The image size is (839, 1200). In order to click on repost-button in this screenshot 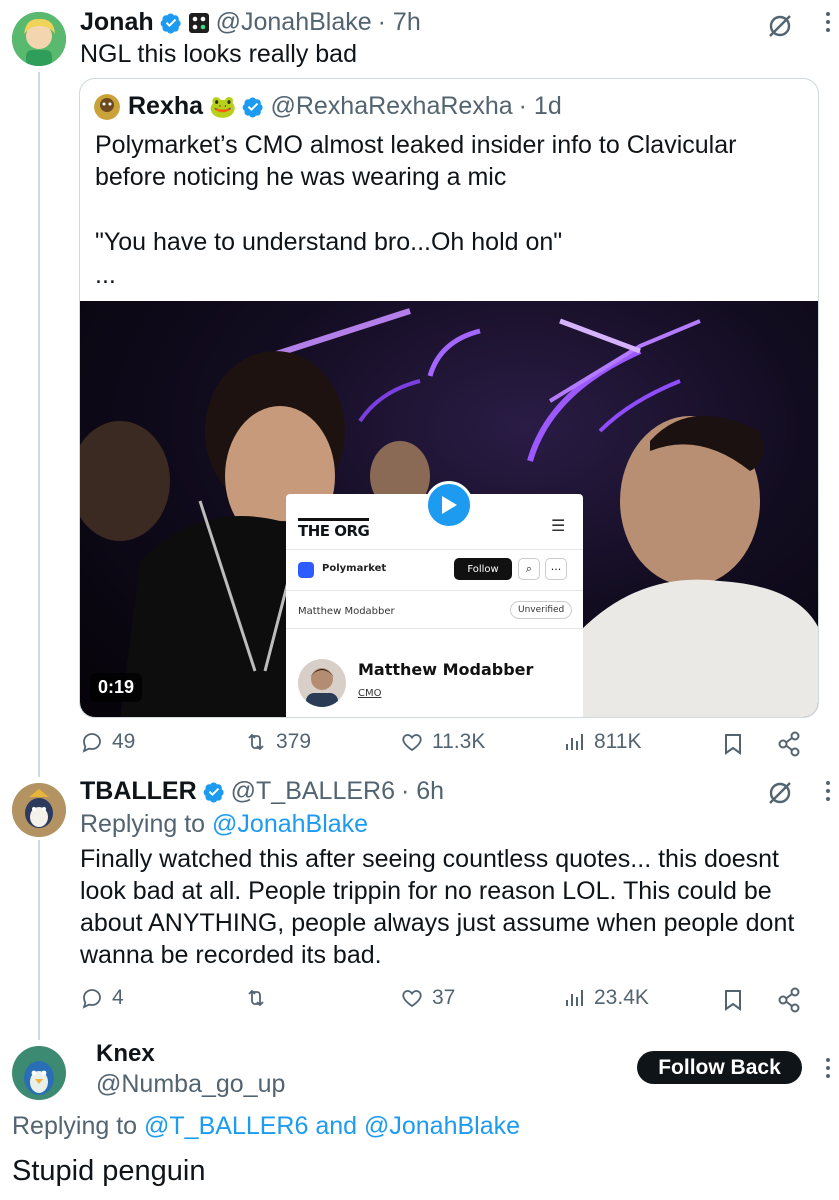, I will do `click(260, 998)`.